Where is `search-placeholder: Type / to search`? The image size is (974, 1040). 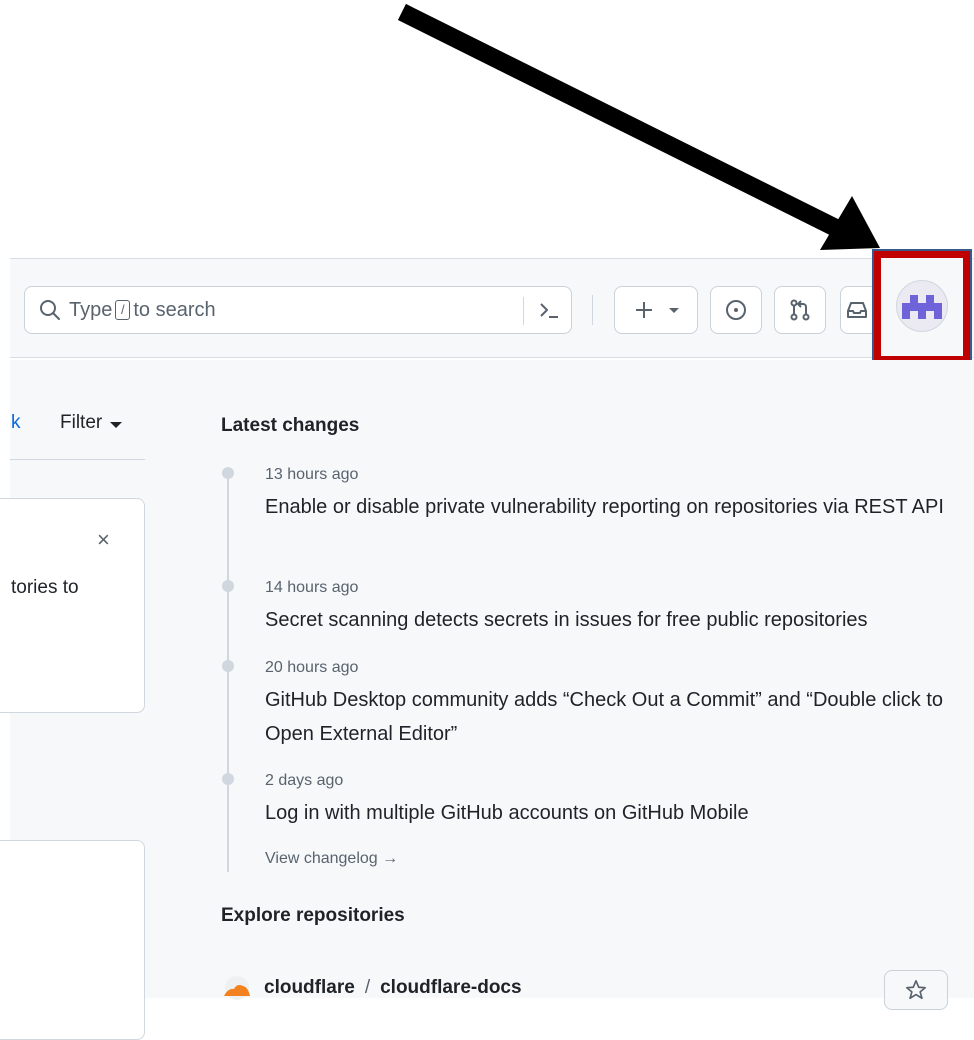
search-placeholder: Type / to search is located at coordinates (142, 309).